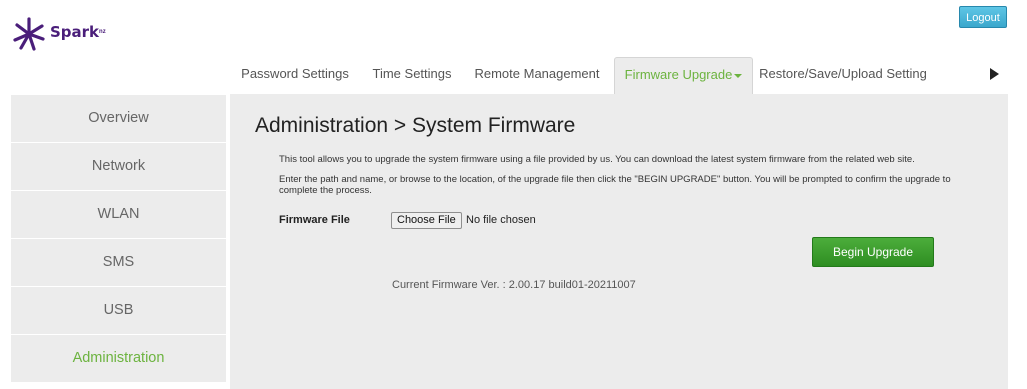  I want to click on tab-firmware-upgrade: Firmware Upgrade, so click(683, 76).